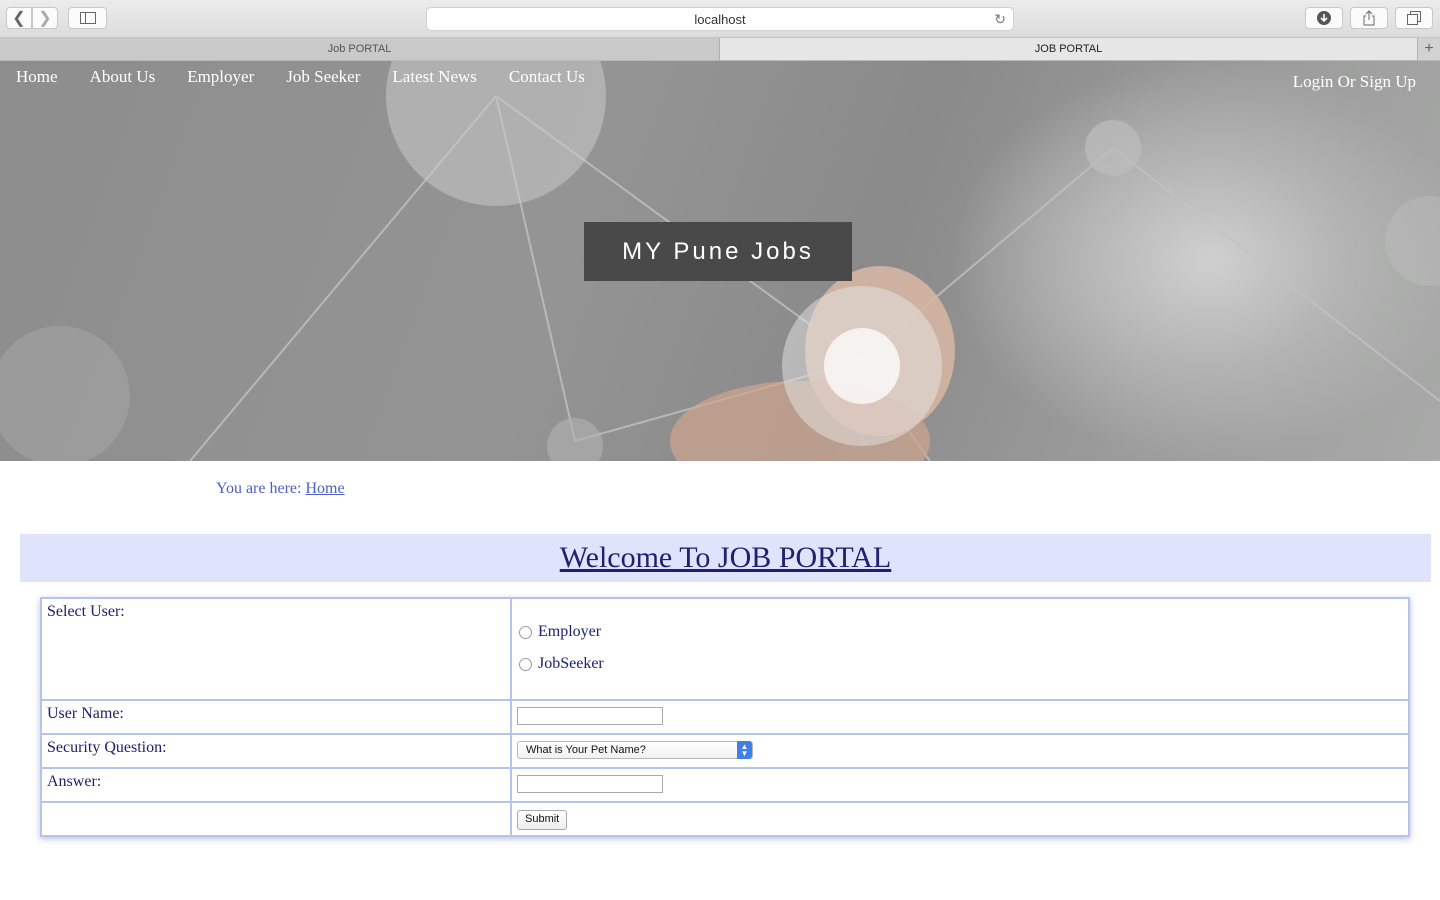 This screenshot has width=1440, height=900. Describe the element at coordinates (960, 785) in the screenshot. I see `answer-cell` at that location.